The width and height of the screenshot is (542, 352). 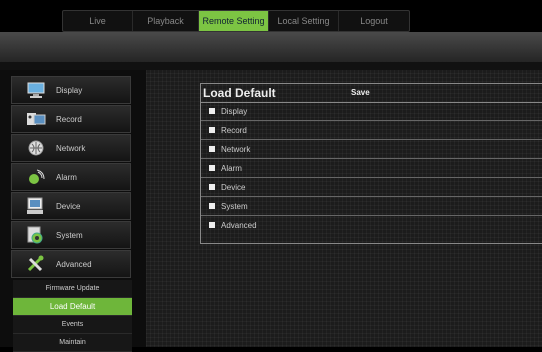 I want to click on network-icon, so click(x=36, y=148).